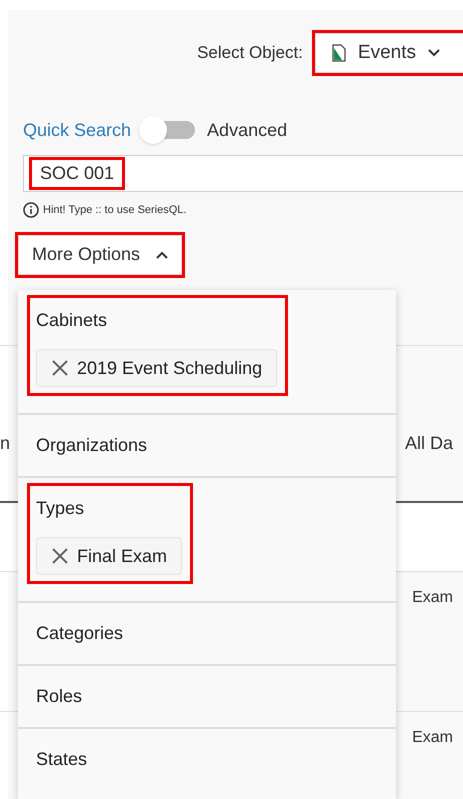 The image size is (463, 799). What do you see at coordinates (250, 53) in the screenshot?
I see `select-object-label: Select Object:` at bounding box center [250, 53].